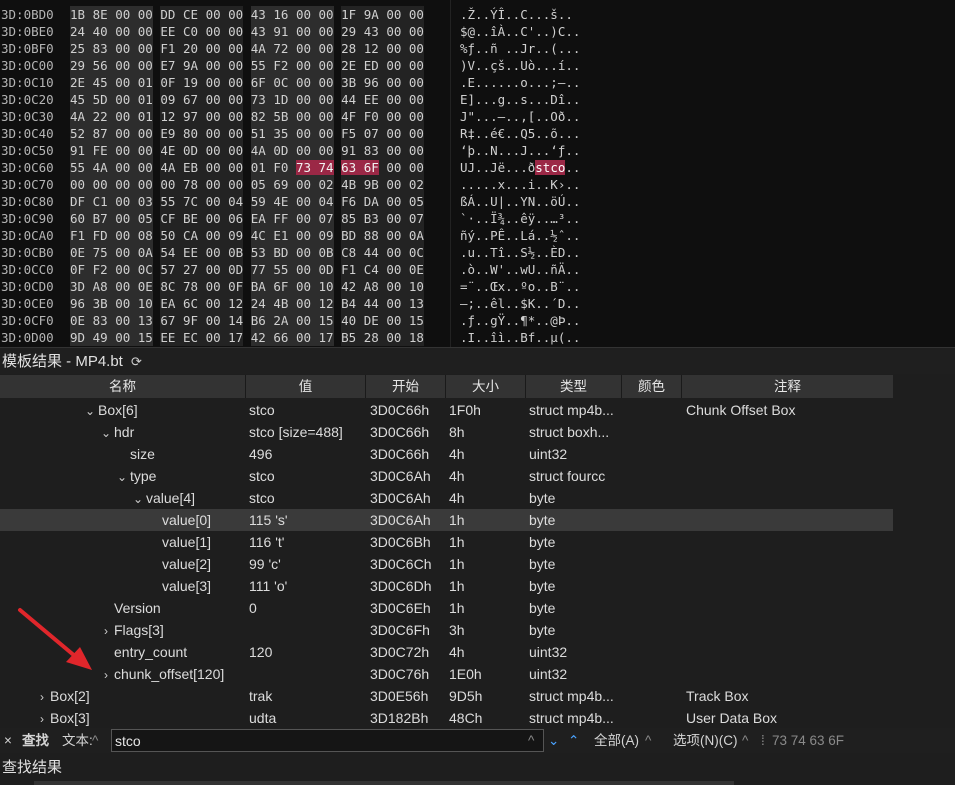 The image size is (955, 785). What do you see at coordinates (520, 184) in the screenshot?
I see `hex-ascii: .....x...i..K›..` at bounding box center [520, 184].